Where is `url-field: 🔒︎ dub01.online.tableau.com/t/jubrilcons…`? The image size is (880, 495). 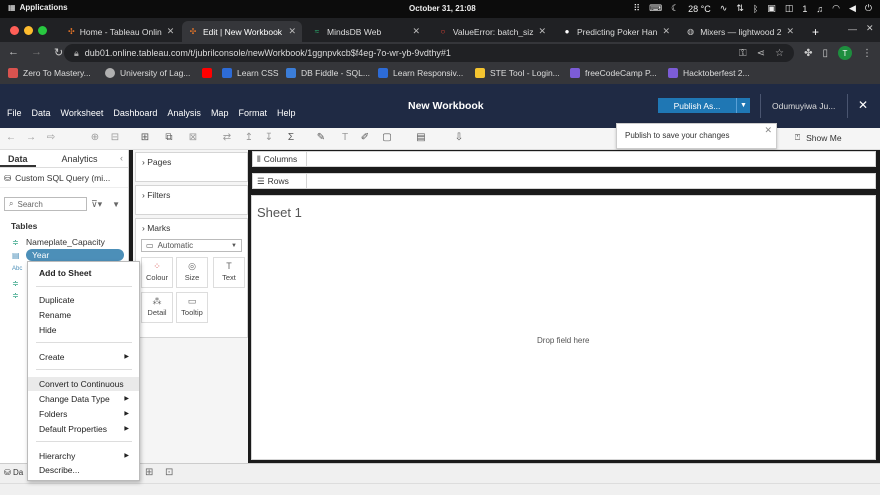 url-field: 🔒︎ dub01.online.tableau.com/t/jubrilcons… is located at coordinates (429, 53).